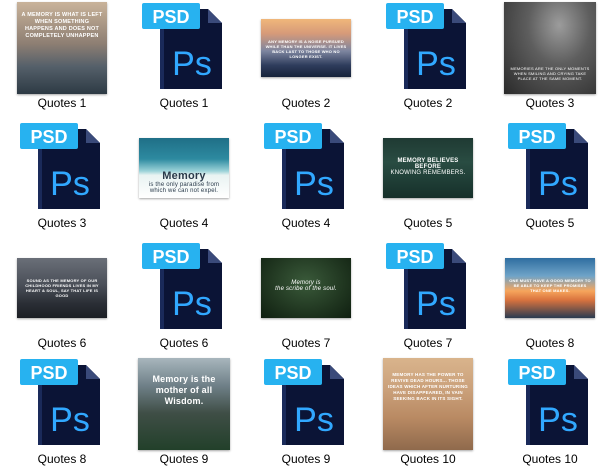  I want to click on psd-file-item: PSD Ps Quotes 10, so click(550, 415).